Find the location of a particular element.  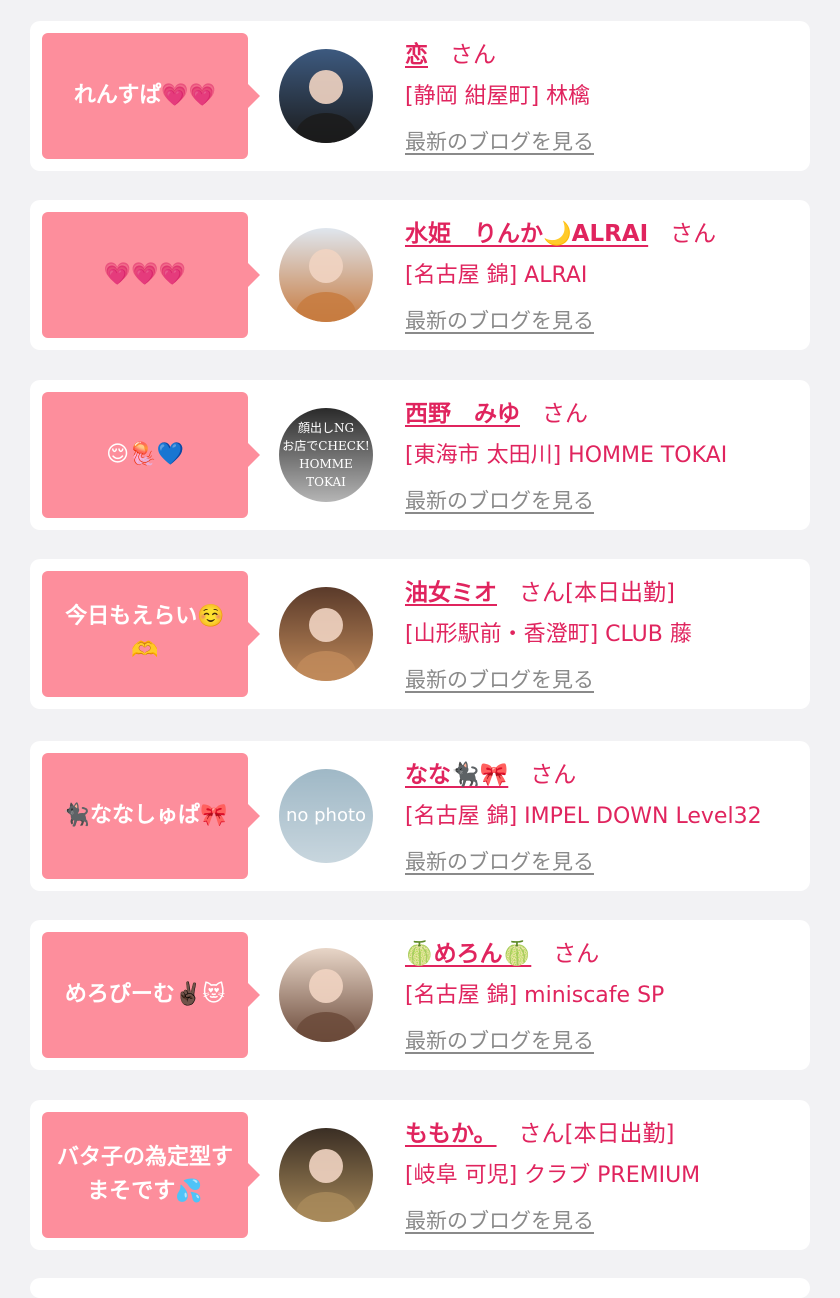

name-row: 西野 みゆ さん is located at coordinates (496, 411).